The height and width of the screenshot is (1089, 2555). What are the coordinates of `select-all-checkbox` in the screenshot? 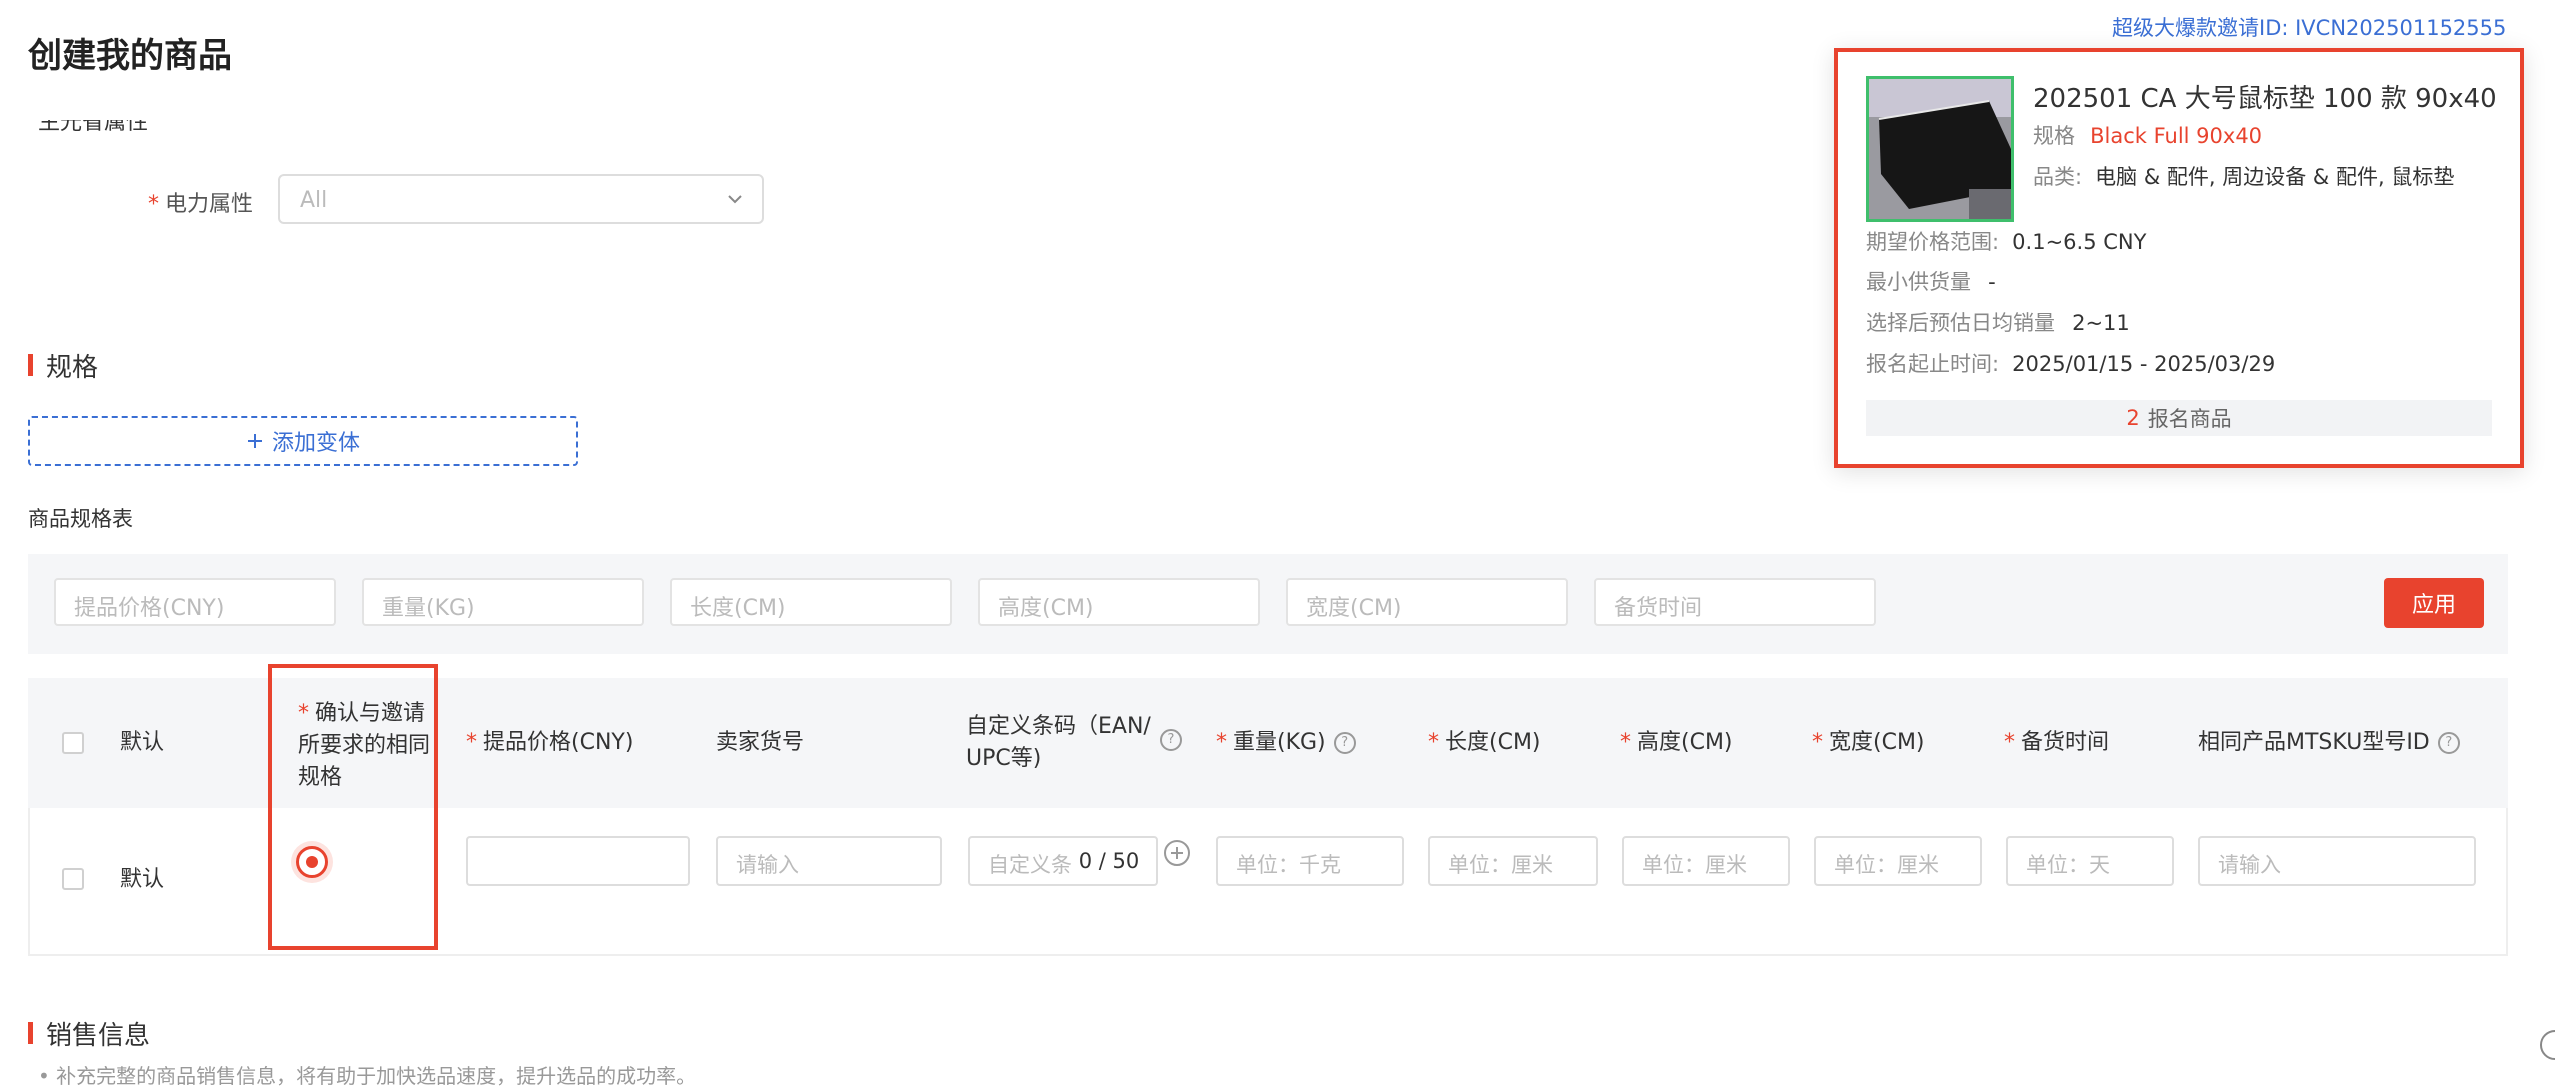 It's located at (73, 743).